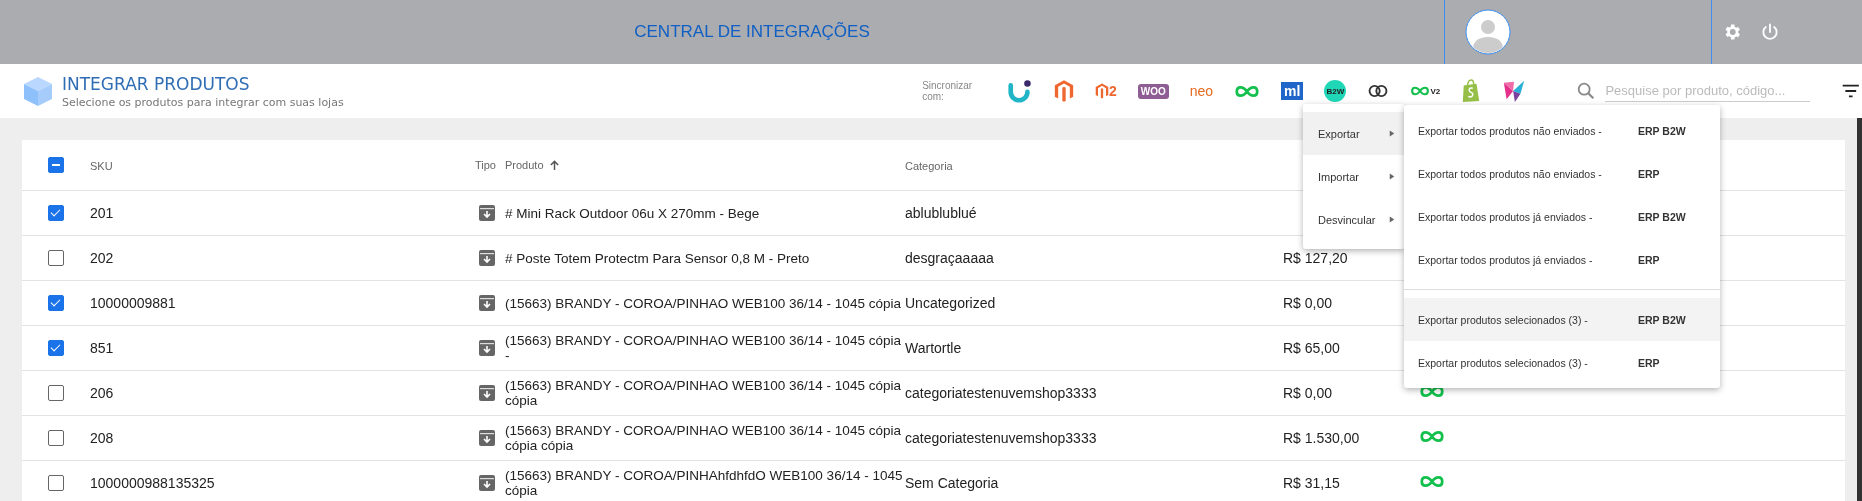 This screenshot has height=501, width=1862. What do you see at coordinates (1247, 91) in the screenshot?
I see `infinity-icon` at bounding box center [1247, 91].